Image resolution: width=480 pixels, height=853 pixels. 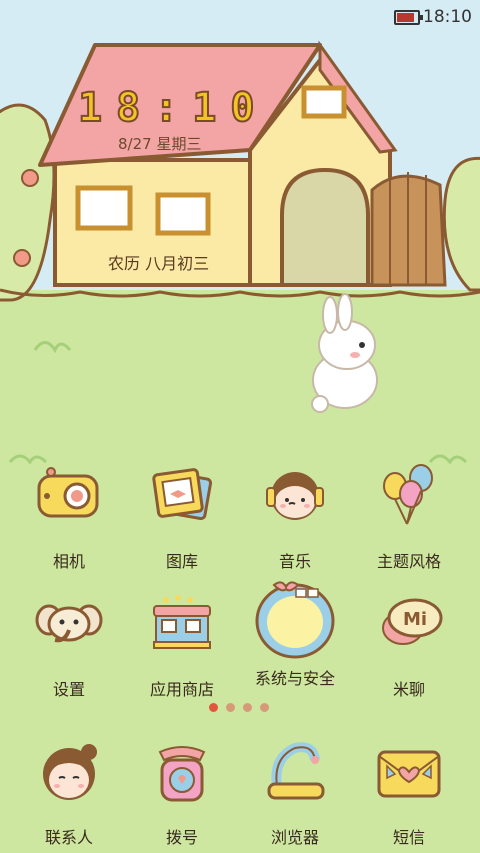 I want to click on app-store: 应用商店, so click(x=182, y=645).